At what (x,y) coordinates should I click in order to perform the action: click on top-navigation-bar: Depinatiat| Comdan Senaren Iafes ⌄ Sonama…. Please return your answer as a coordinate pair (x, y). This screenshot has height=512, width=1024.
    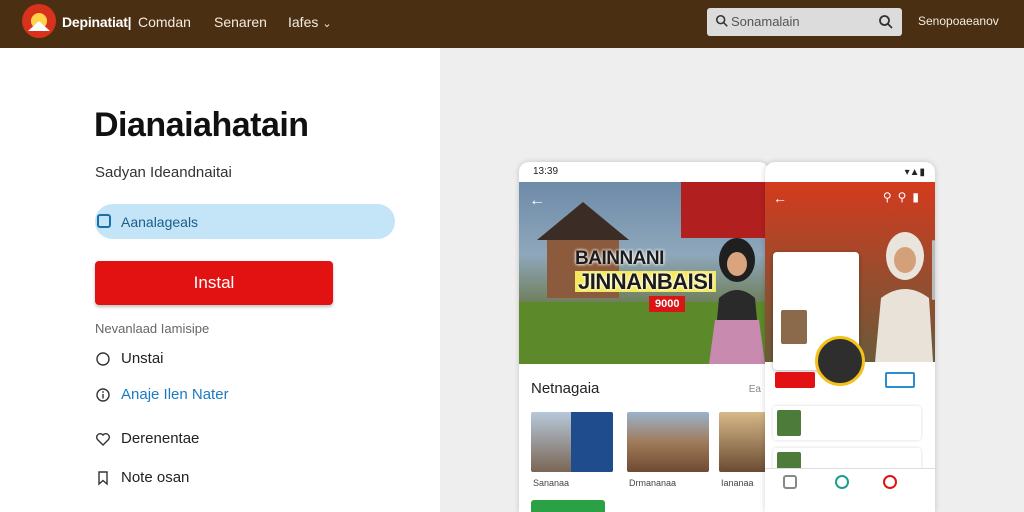
    Looking at the image, I should click on (512, 24).